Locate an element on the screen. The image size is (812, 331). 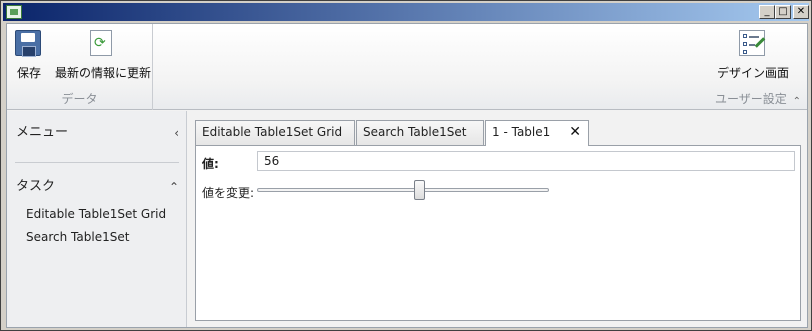
sidebar-menu-label: メニュー is located at coordinates (42, 132).